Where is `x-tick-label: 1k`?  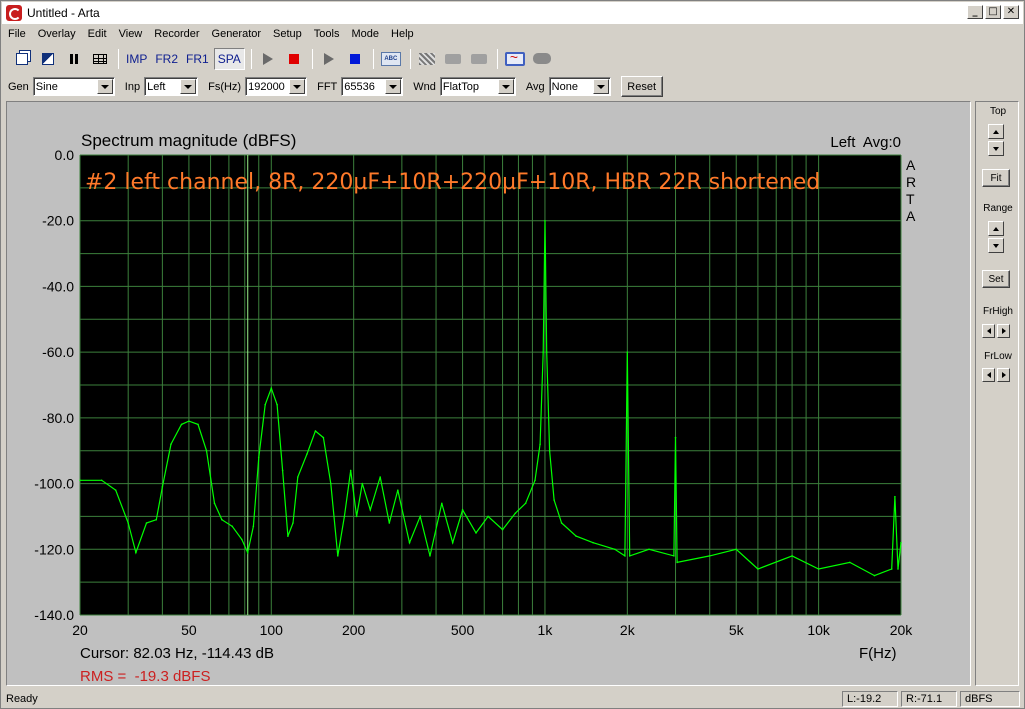 x-tick-label: 1k is located at coordinates (546, 630).